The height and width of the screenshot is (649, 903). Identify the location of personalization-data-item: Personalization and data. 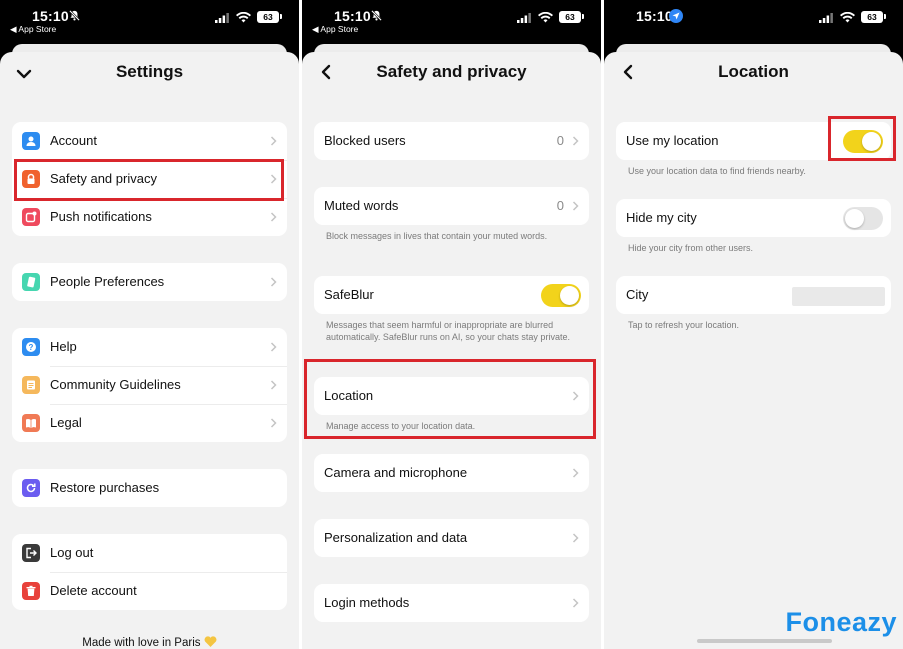
(451, 538).